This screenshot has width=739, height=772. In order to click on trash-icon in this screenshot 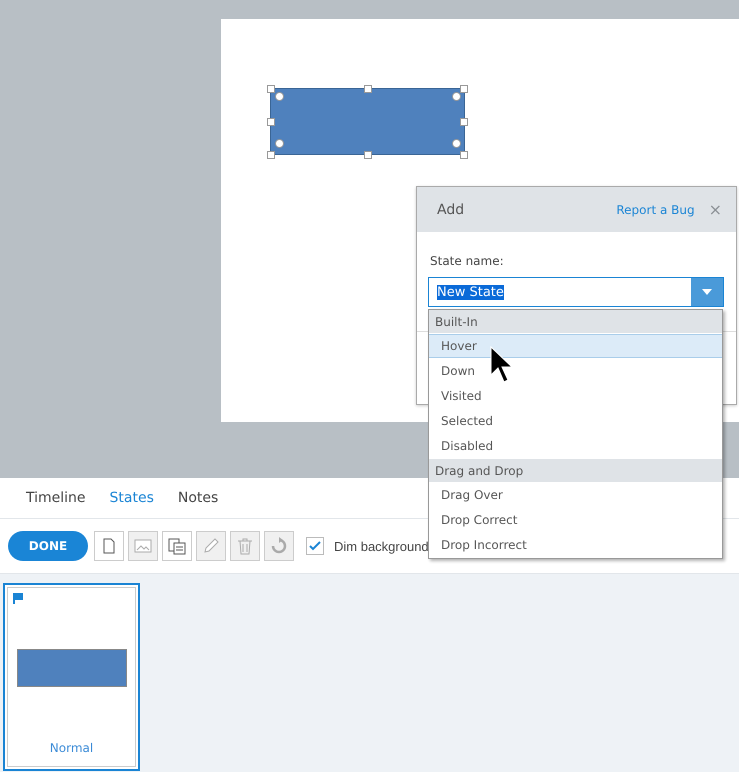, I will do `click(245, 546)`.